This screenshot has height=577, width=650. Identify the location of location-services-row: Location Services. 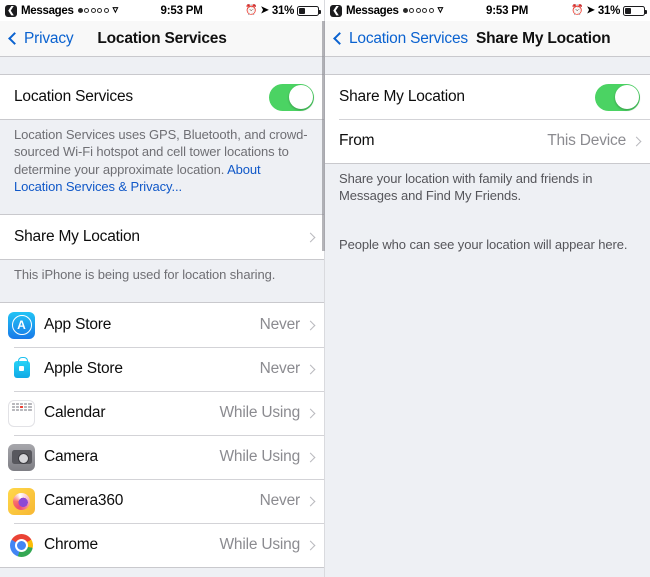
(162, 97).